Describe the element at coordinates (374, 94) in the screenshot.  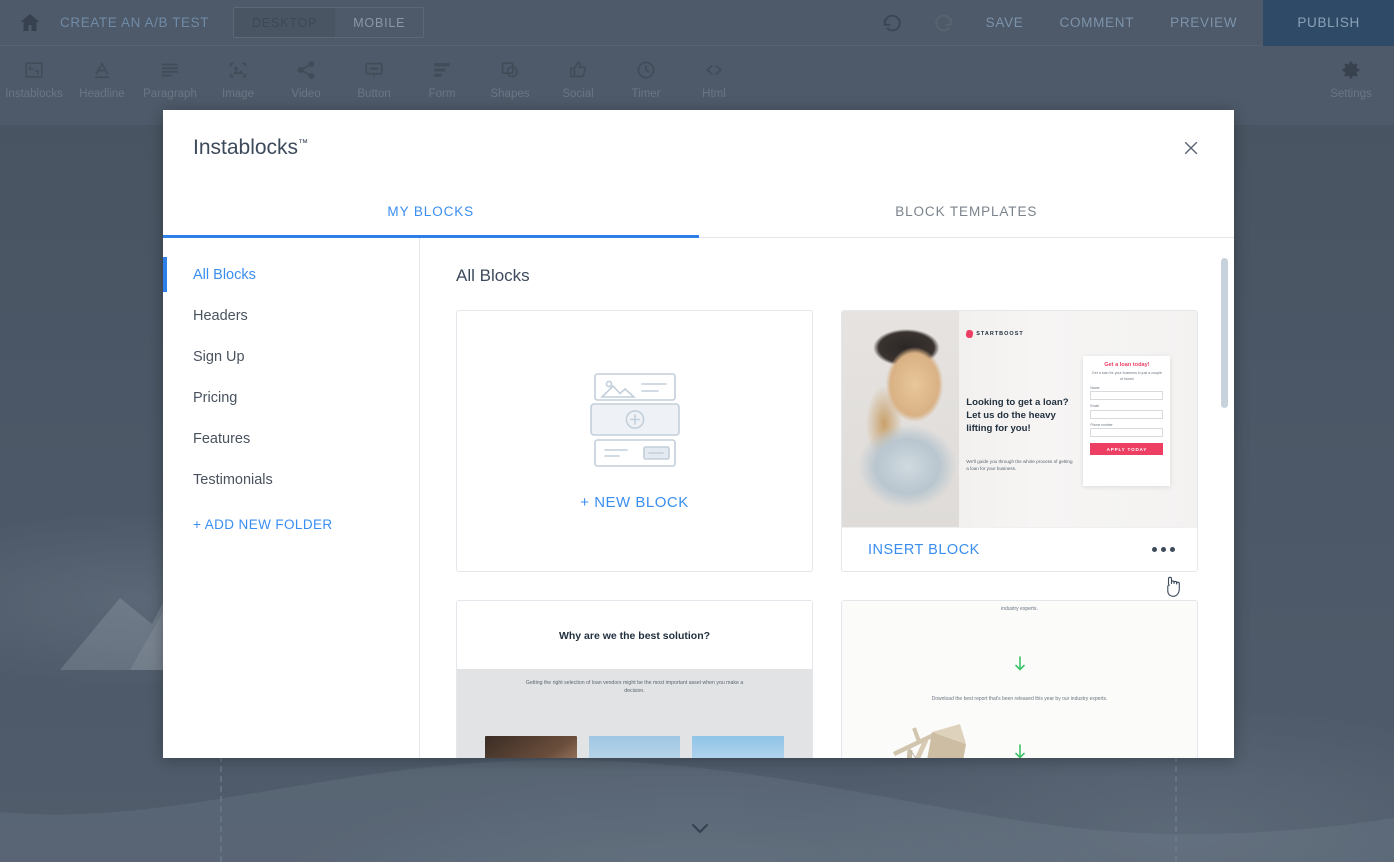
I see `tool-label: Button` at that location.